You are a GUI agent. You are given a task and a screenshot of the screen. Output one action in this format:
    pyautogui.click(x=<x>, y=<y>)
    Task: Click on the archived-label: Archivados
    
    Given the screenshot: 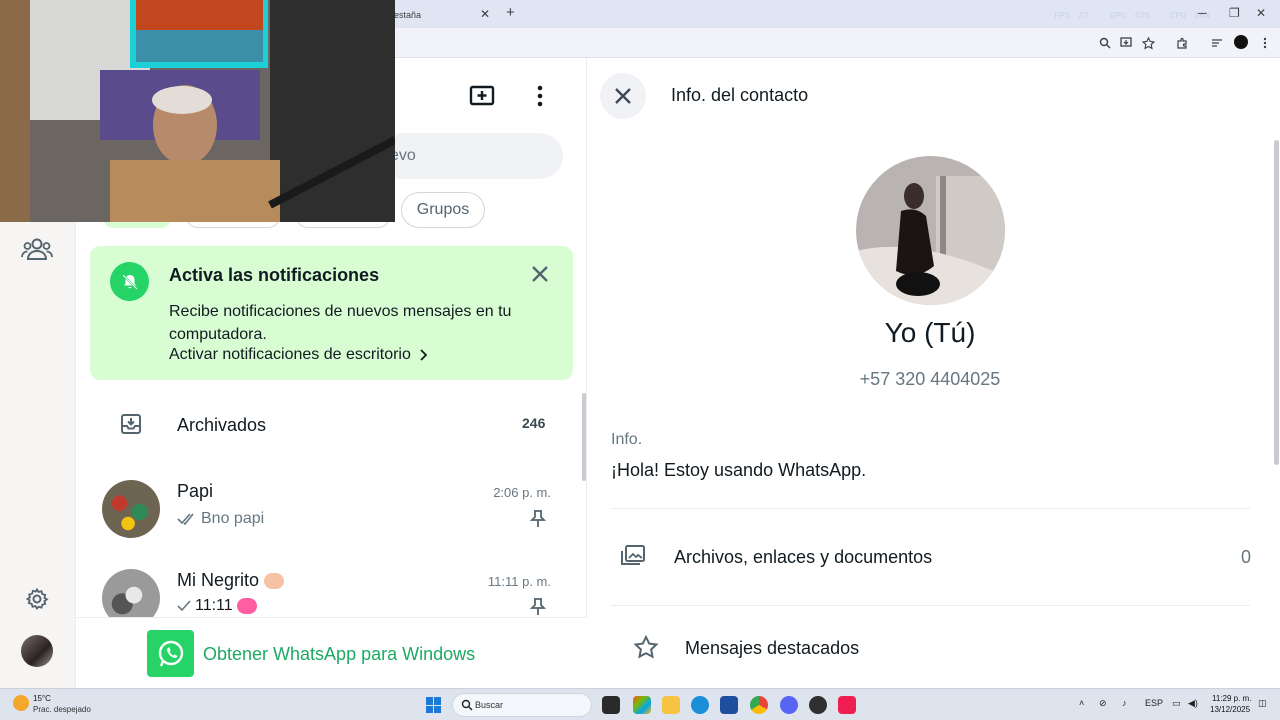 What is the action you would take?
    pyautogui.click(x=222, y=425)
    